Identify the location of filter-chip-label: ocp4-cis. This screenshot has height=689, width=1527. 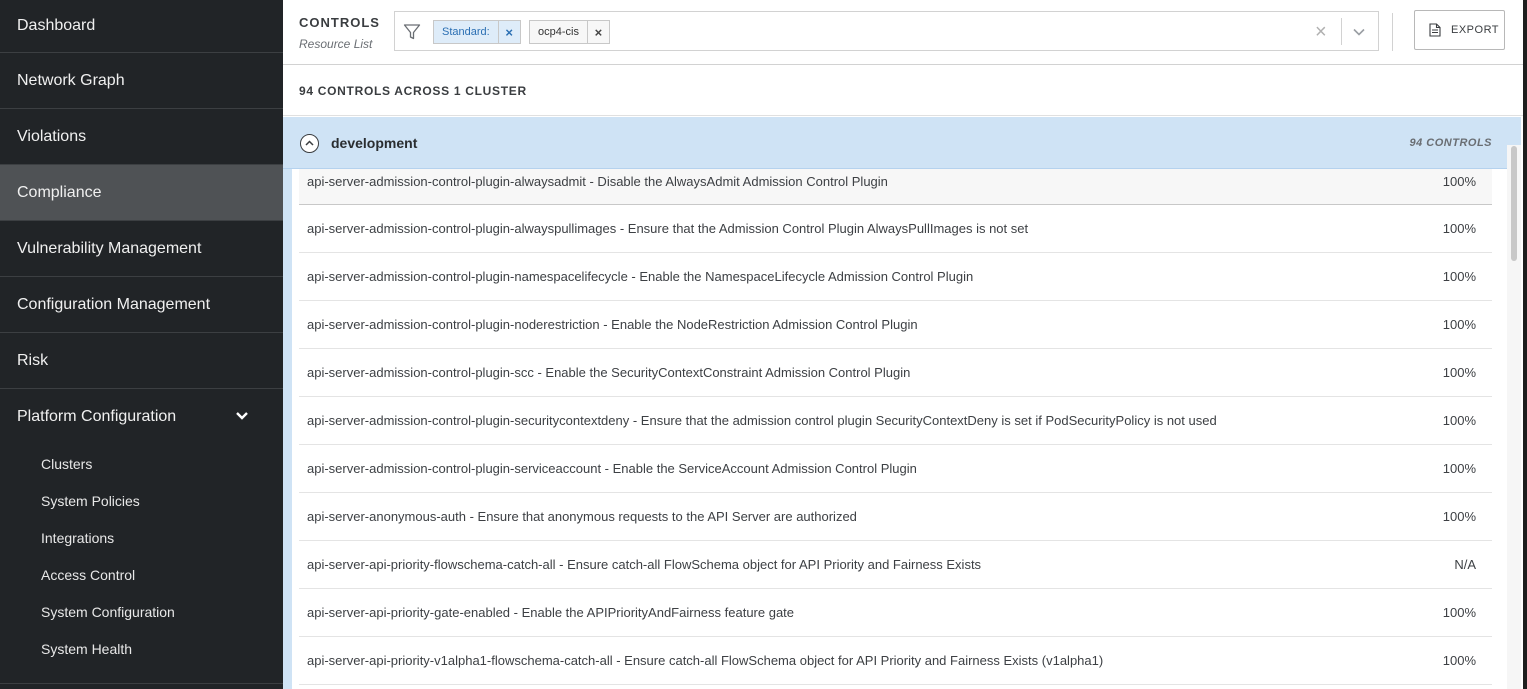
(558, 32).